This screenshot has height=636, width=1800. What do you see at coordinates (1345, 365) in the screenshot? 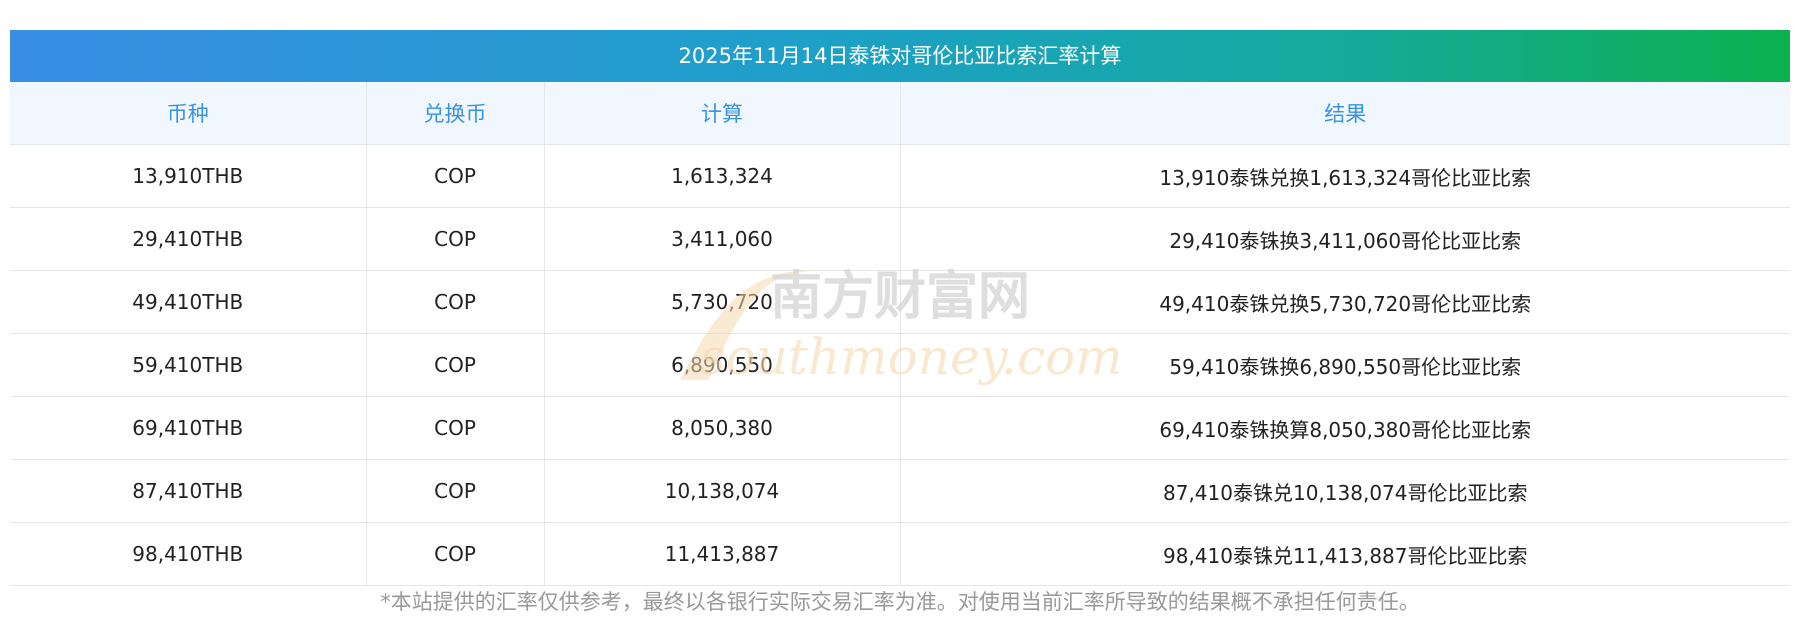
I see `cell-result: 59,410泰铢换6,890,550哥伦比亚比索` at bounding box center [1345, 365].